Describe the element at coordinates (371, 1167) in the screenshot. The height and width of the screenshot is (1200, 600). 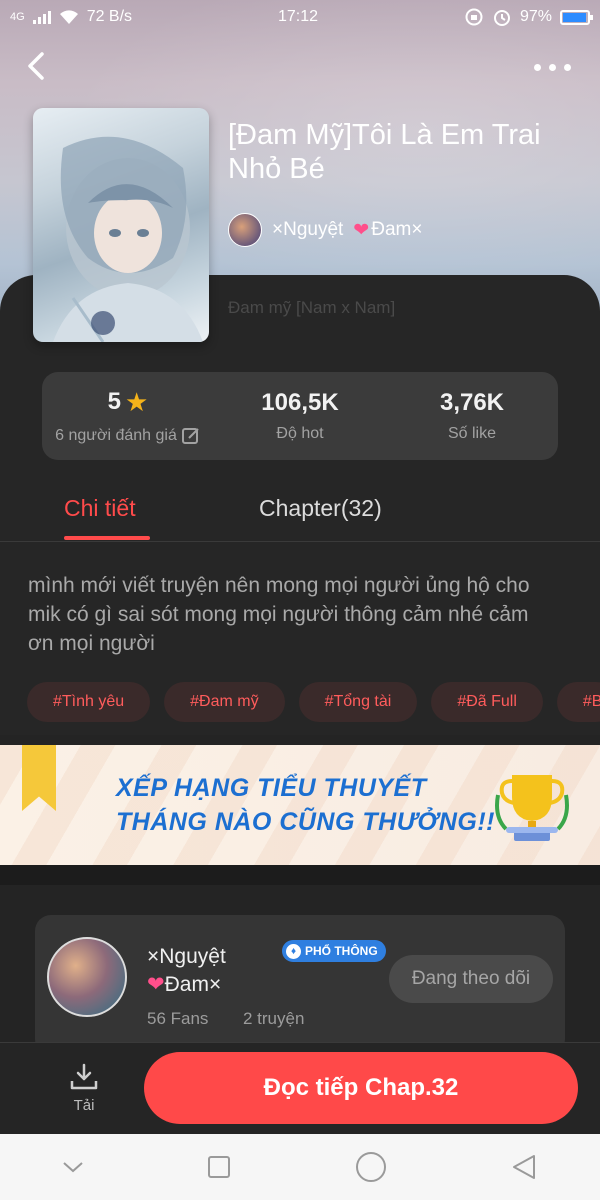
I see `home-icon` at that location.